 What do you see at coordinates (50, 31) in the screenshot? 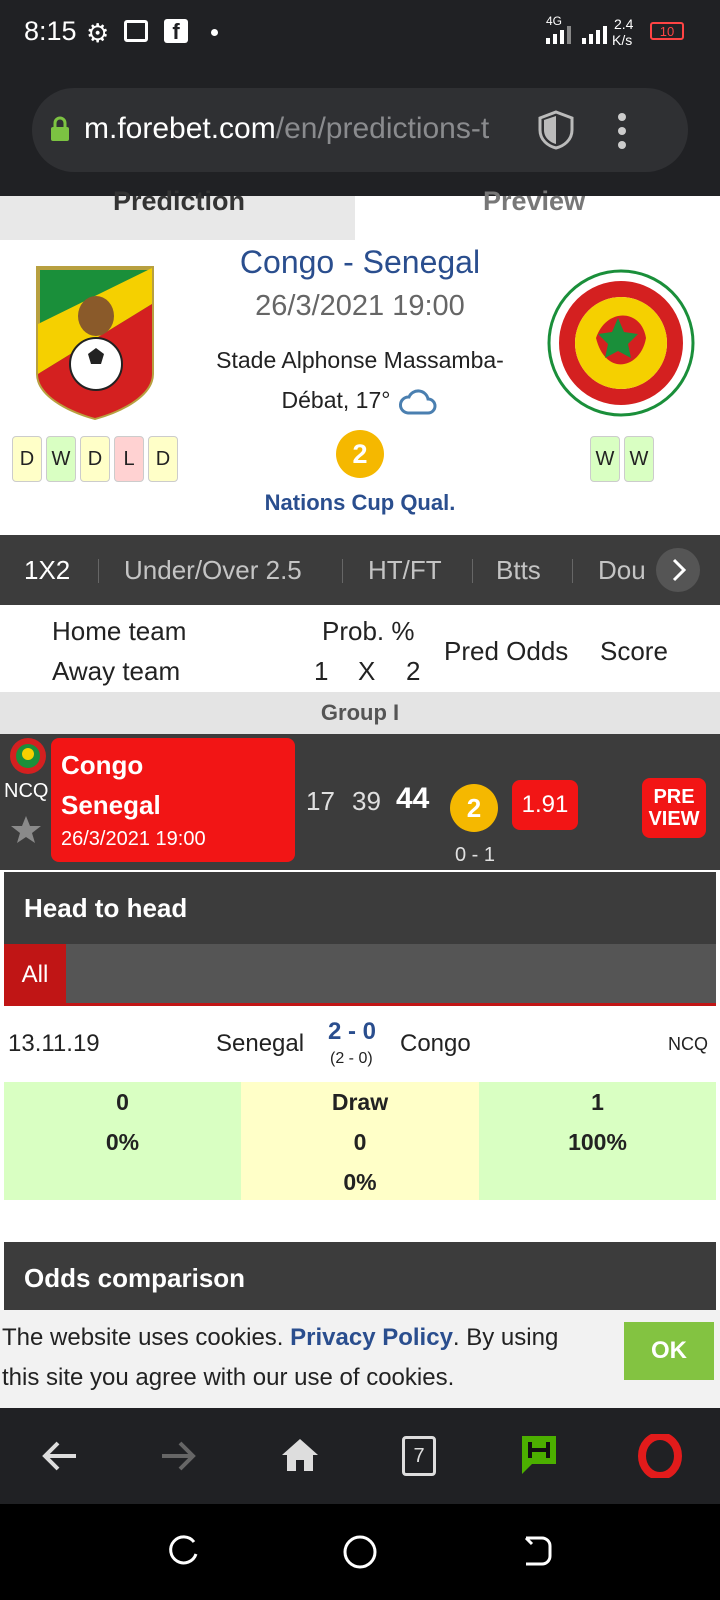
I see `status-time: 8:15` at bounding box center [50, 31].